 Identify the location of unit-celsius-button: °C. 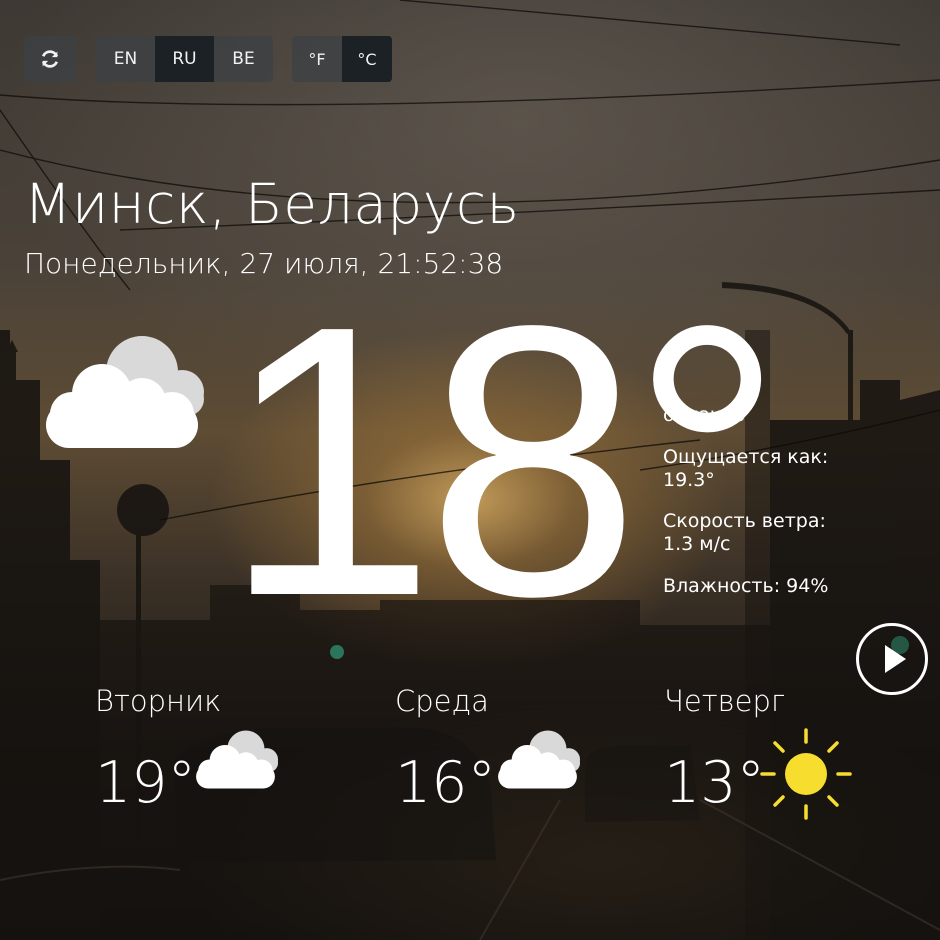
(367, 59).